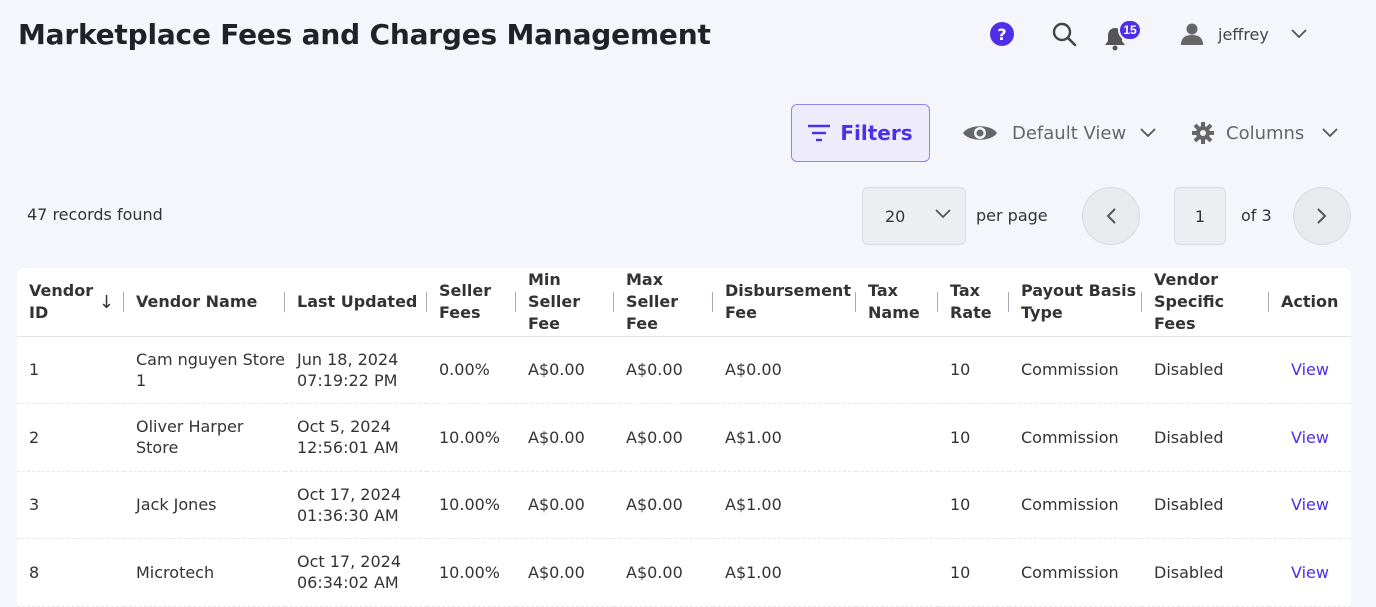  I want to click on cell-last-updated: Jun 18, 2024 07:19:22 PM, so click(356, 370).